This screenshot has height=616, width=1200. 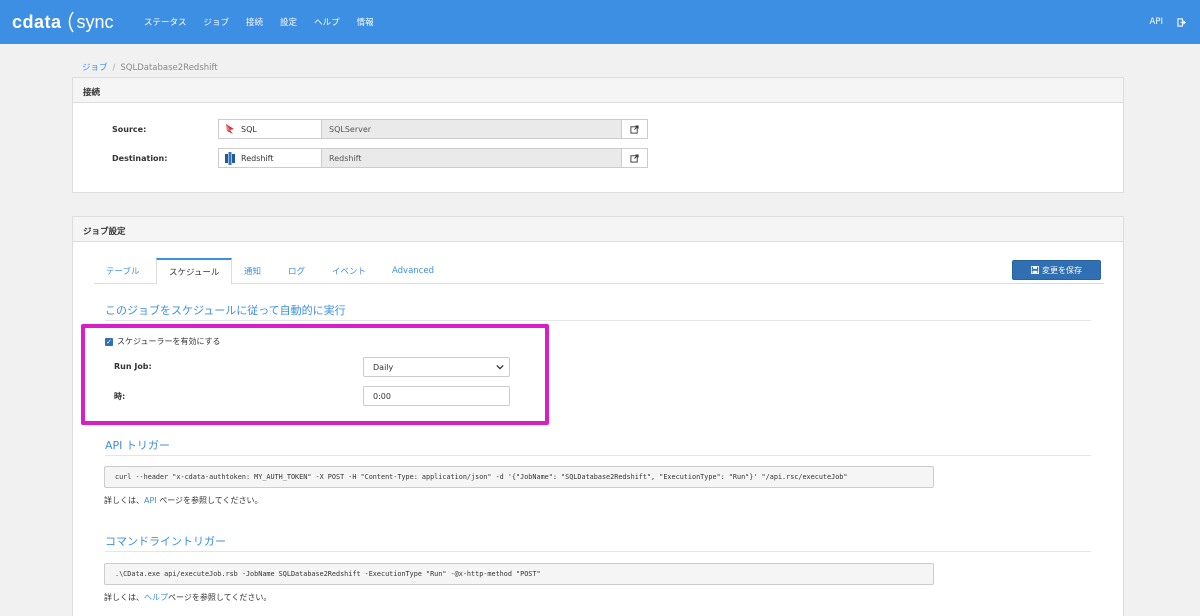 What do you see at coordinates (252, 271) in the screenshot?
I see `tab-notifications: 通知` at bounding box center [252, 271].